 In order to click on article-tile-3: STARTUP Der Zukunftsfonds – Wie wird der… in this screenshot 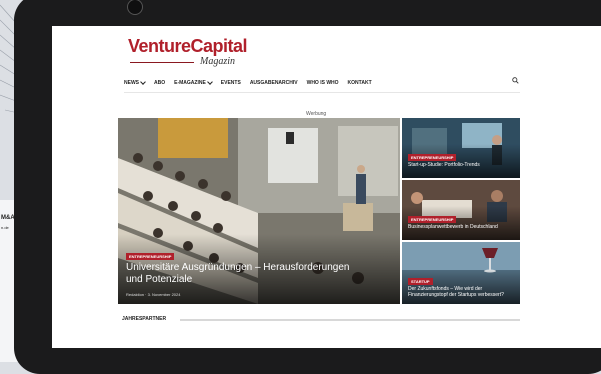, I will do `click(461, 273)`.